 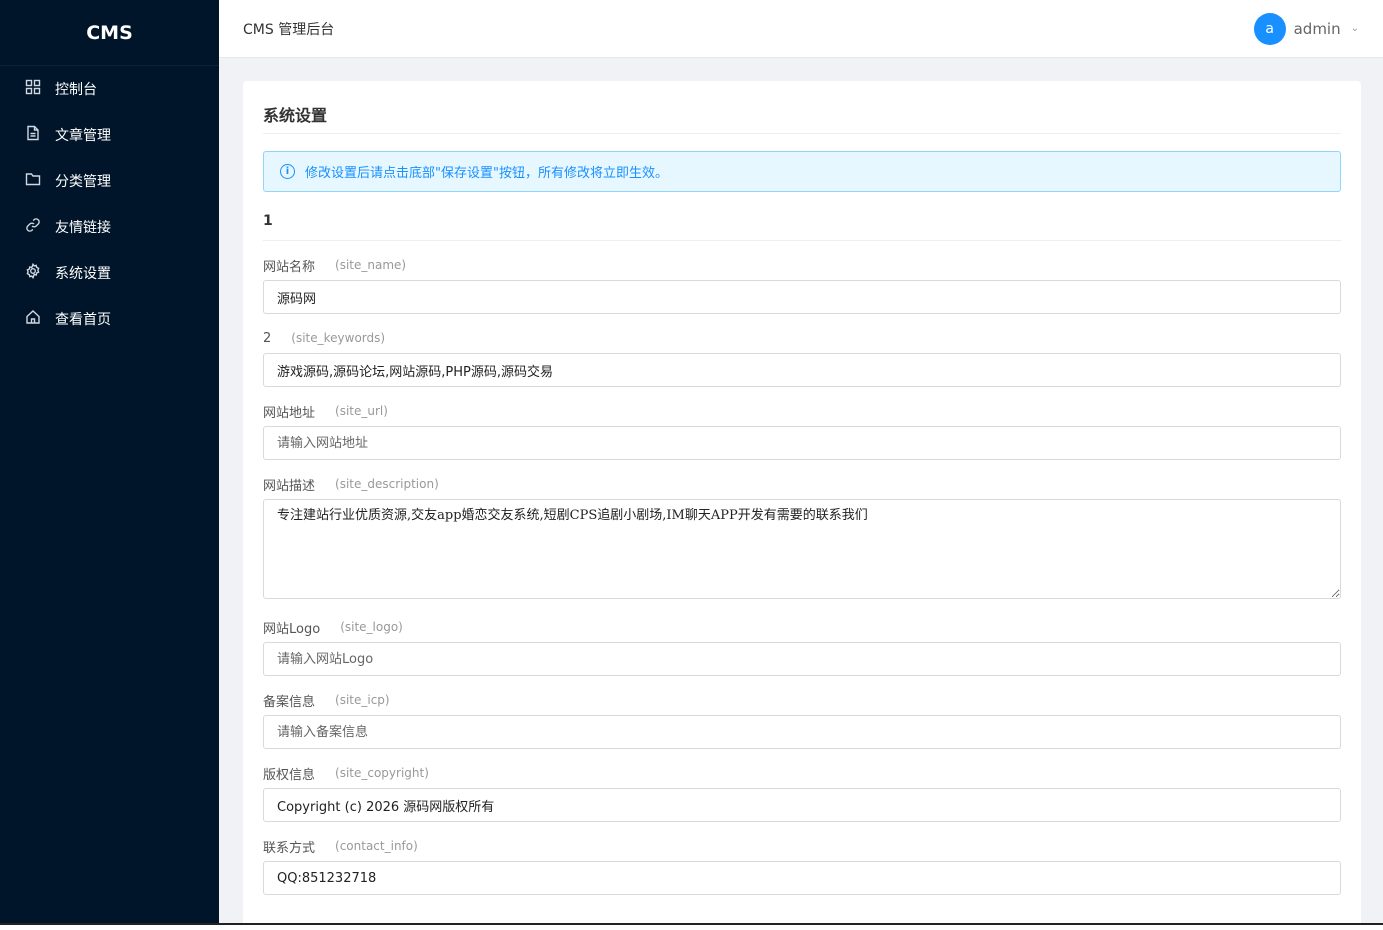 I want to click on top-header: CMS 管理后台 a admin ⌄, so click(x=801, y=29).